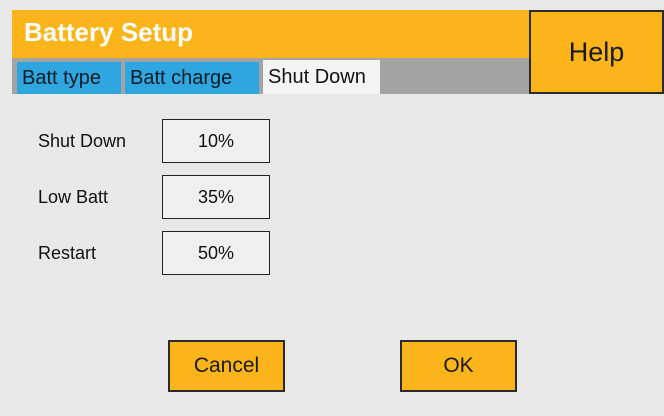 This screenshot has height=416, width=664. Describe the element at coordinates (216, 141) in the screenshot. I see `shut-down-value-field: 10%` at that location.